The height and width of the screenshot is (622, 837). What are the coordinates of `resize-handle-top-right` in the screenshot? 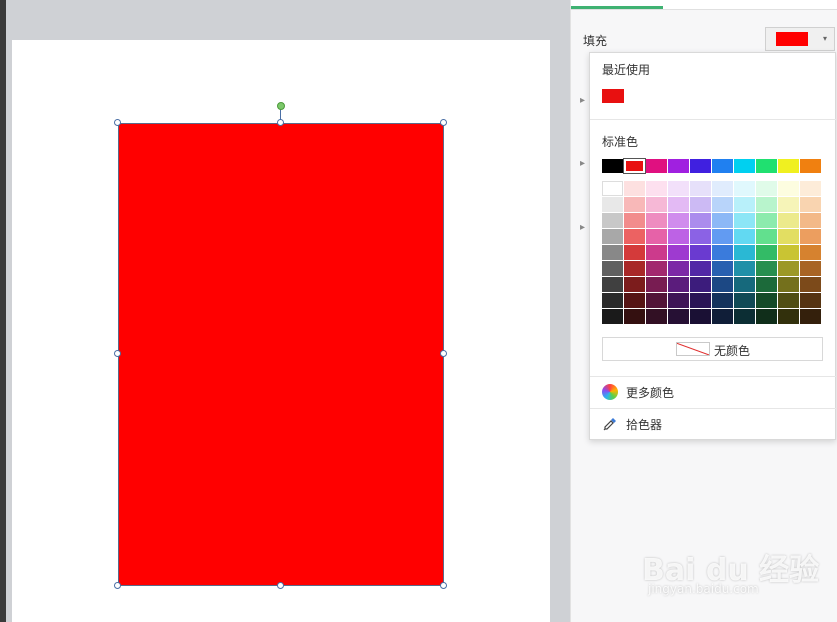 It's located at (443, 122).